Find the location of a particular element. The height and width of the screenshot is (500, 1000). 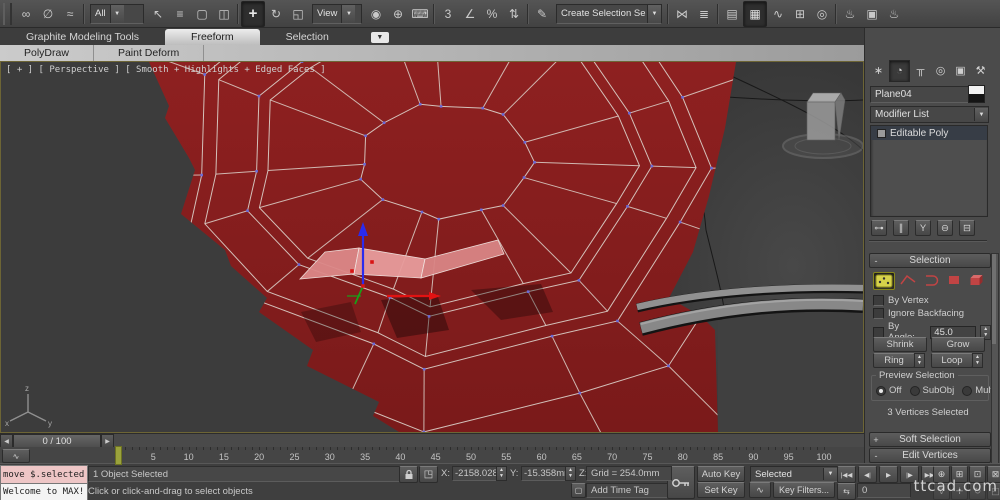

rollout-edit-vertices: - Edit Vertices is located at coordinates (930, 455).